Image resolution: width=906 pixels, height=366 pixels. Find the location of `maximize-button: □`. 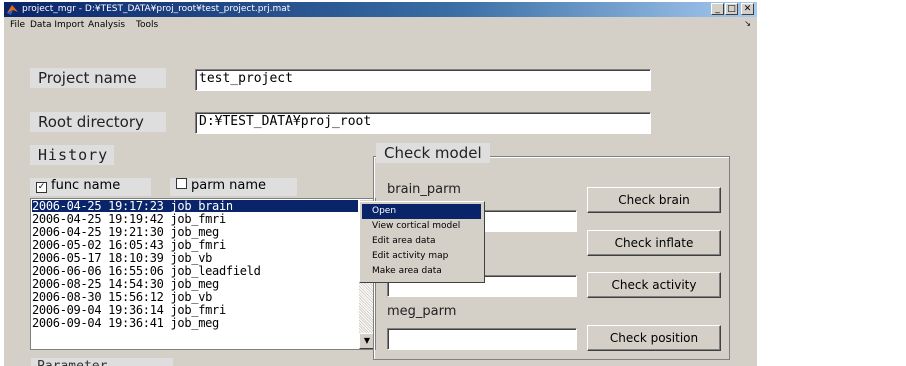

maximize-button: □ is located at coordinates (731, 9).